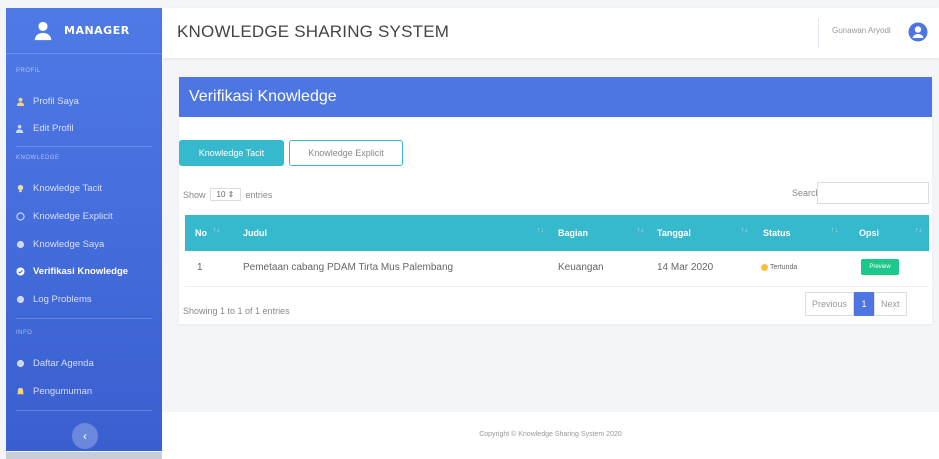 The height and width of the screenshot is (459, 939). I want to click on page-title: KNOWLEDGE SHARING SYSTEM, so click(313, 31).